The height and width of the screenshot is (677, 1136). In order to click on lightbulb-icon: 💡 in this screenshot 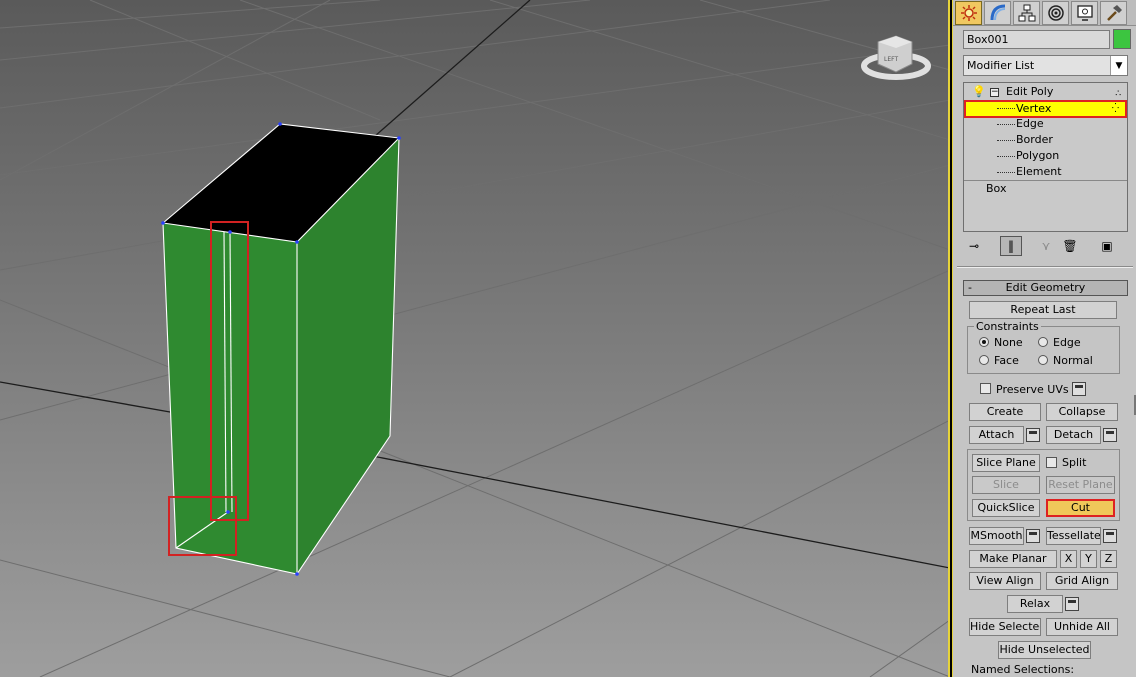, I will do `click(979, 92)`.